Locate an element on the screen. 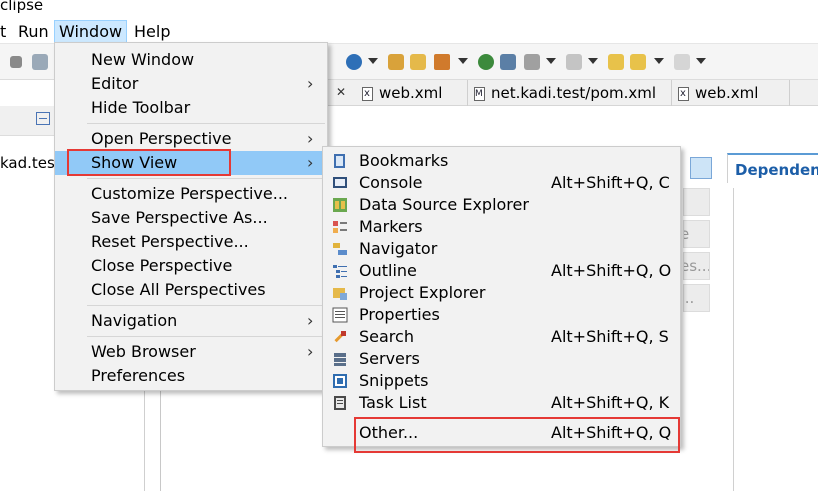 This screenshot has width=818, height=491. servers-icon is located at coordinates (340, 359).